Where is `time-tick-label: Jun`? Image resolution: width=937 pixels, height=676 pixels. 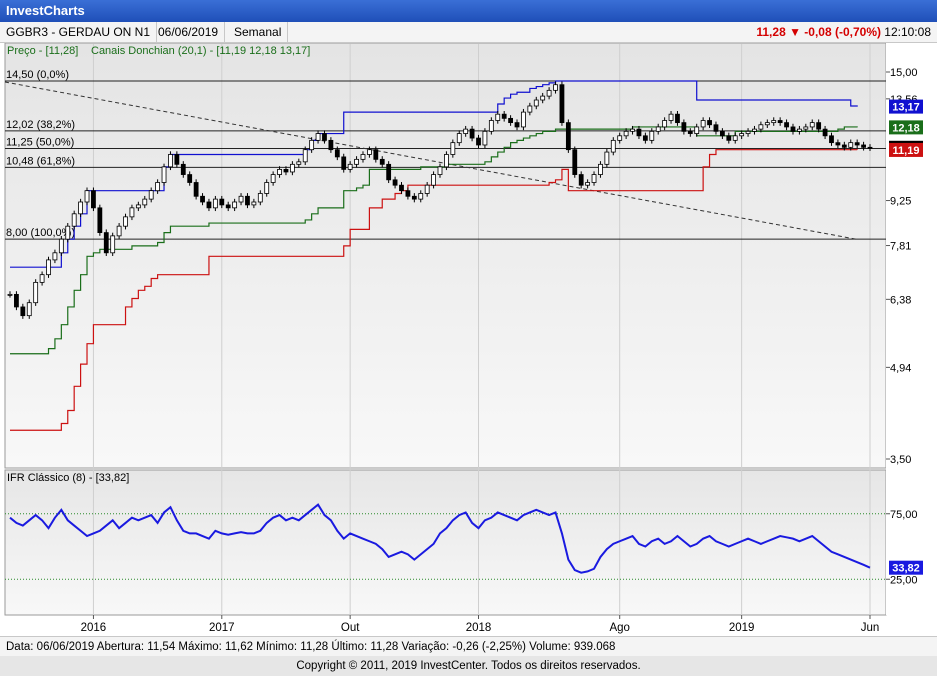
time-tick-label: Jun is located at coordinates (870, 628).